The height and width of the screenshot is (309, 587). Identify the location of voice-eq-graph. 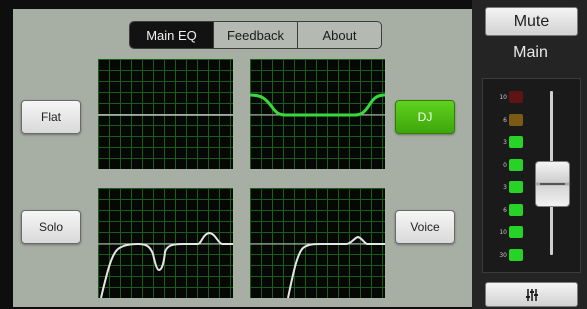
(317, 243).